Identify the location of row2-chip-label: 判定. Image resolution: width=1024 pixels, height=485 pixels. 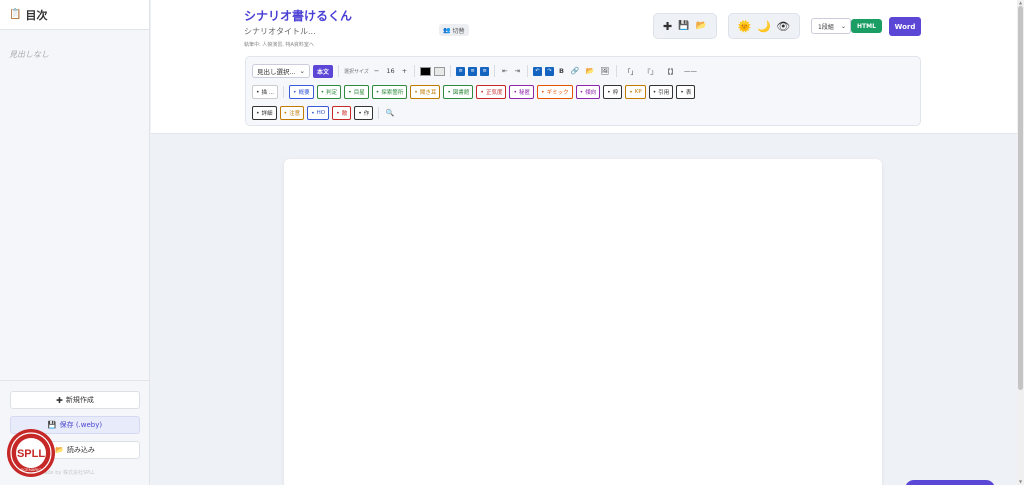
(332, 93).